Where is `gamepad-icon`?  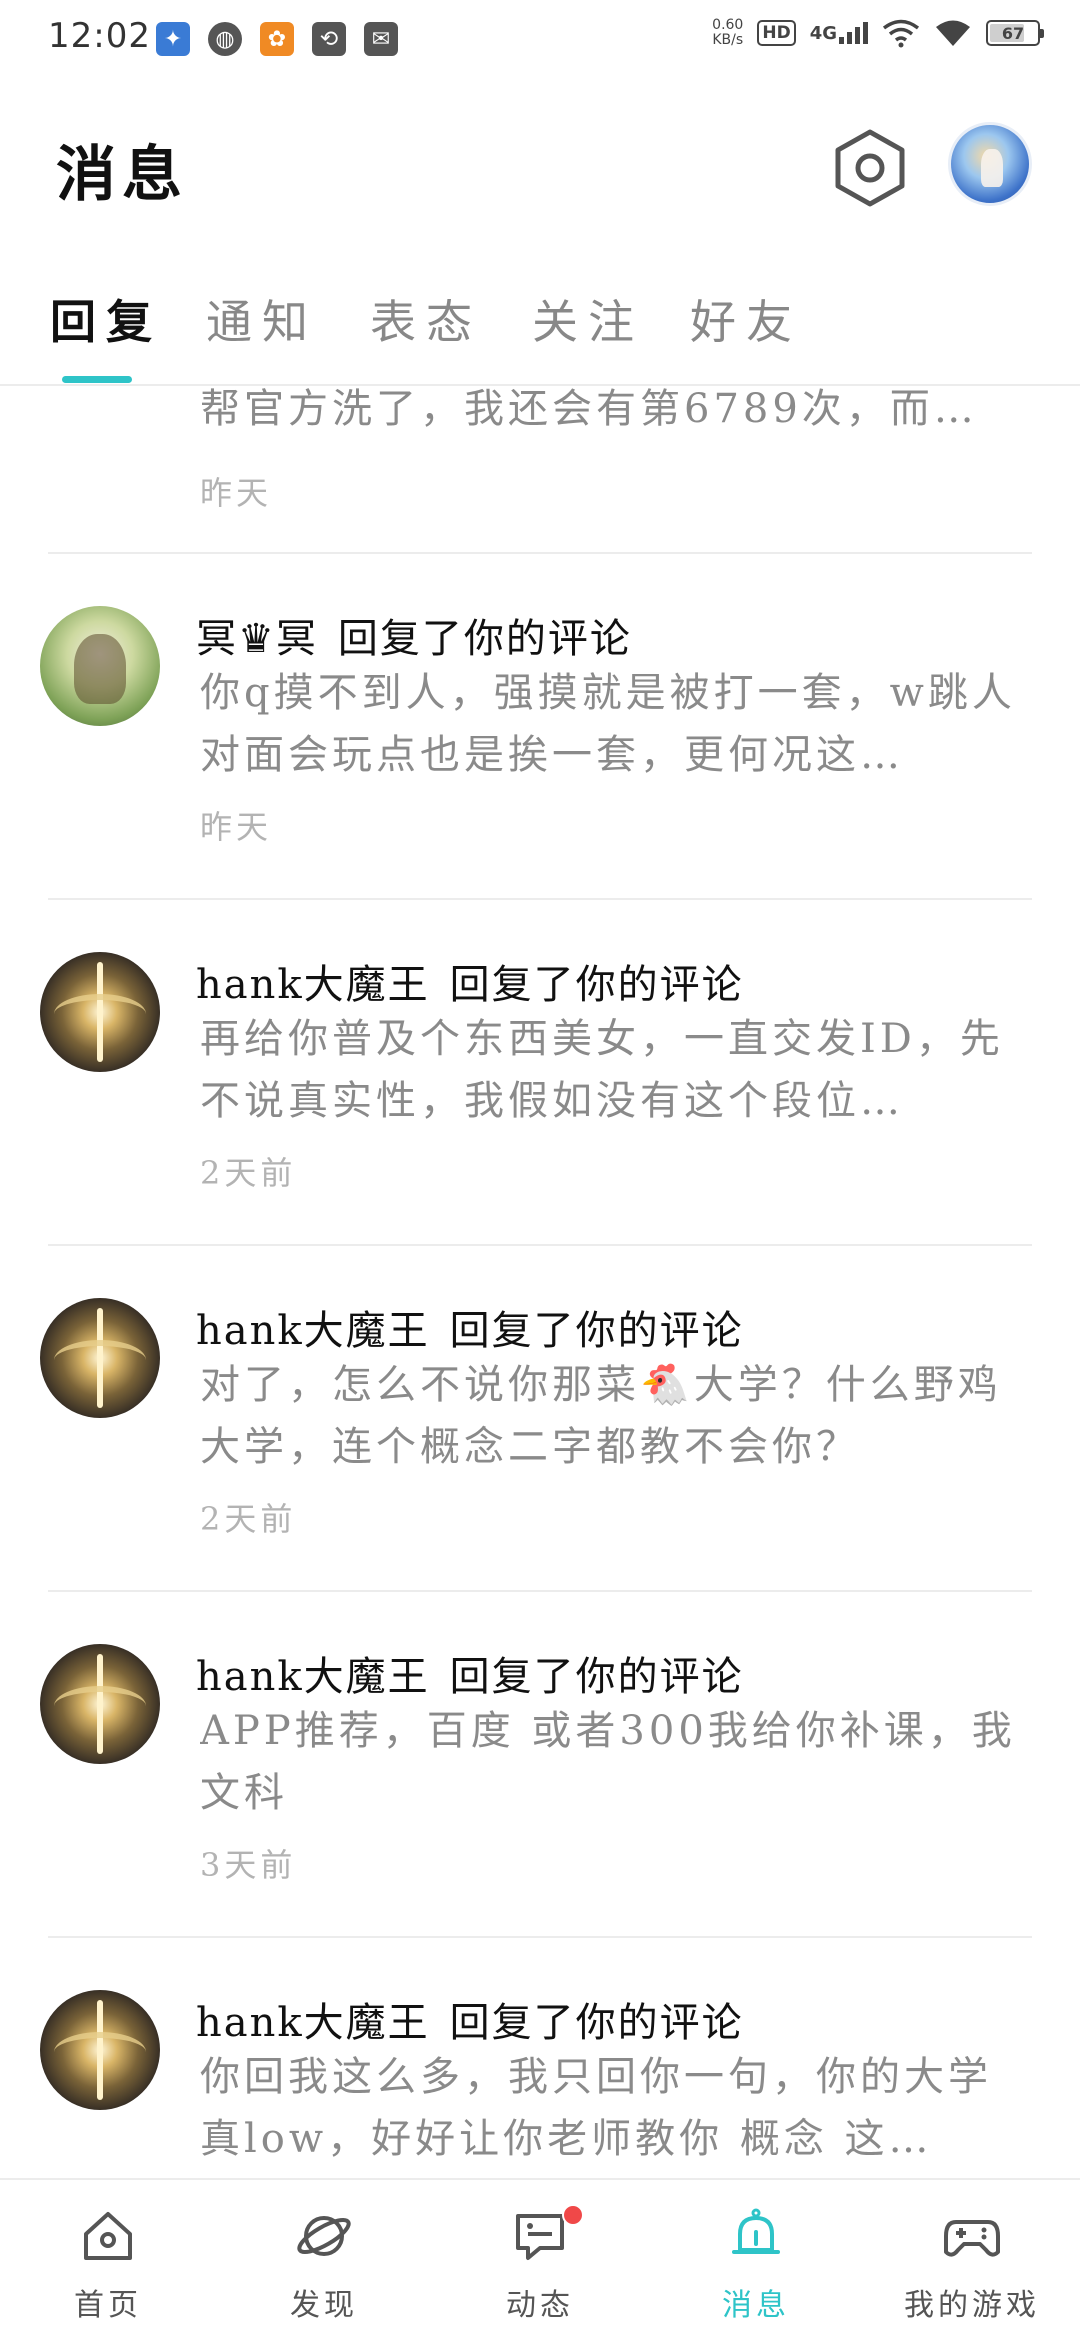 gamepad-icon is located at coordinates (972, 2238).